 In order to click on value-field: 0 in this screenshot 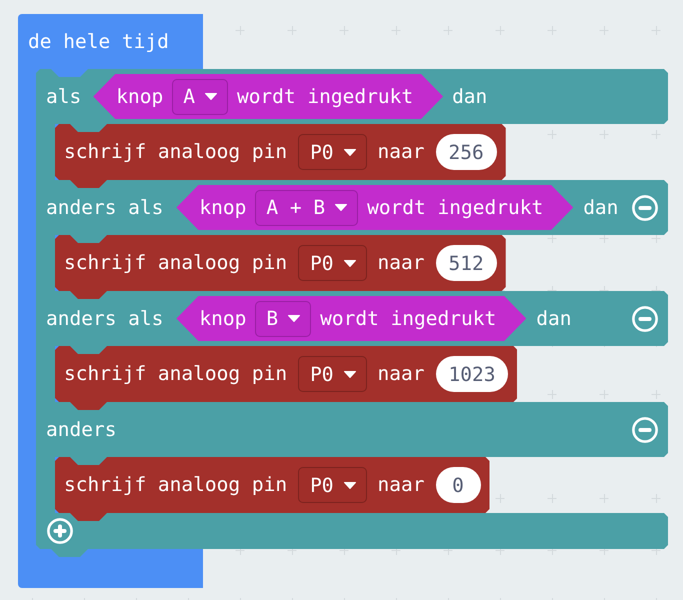, I will do `click(458, 485)`.